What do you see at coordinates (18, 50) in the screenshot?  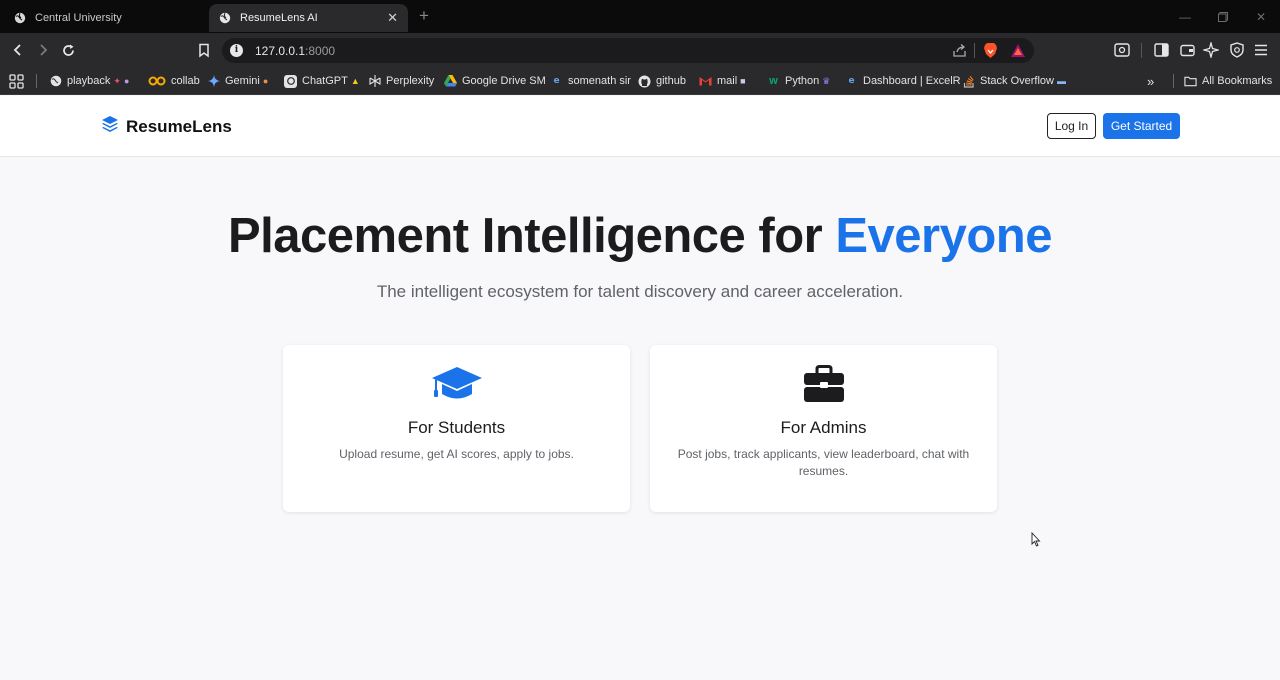 I see `back-icon` at bounding box center [18, 50].